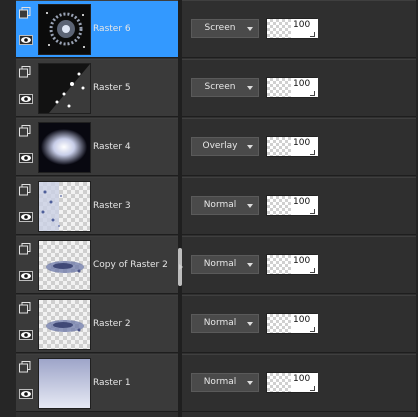  I want to click on layer-row-6: Raster 2 Normal 100, so click(217, 324).